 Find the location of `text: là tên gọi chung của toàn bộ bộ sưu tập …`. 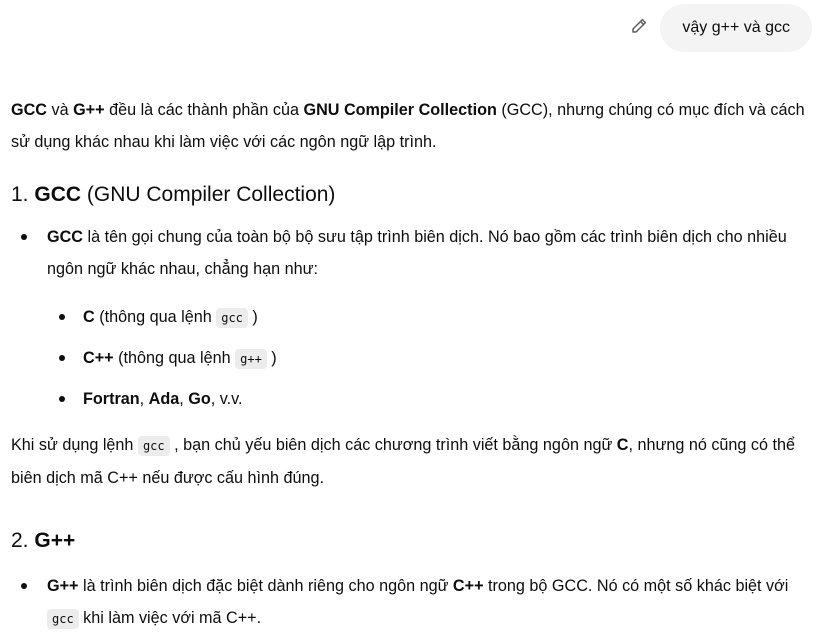

text: là tên gọi chung của toàn bộ bộ sưu tập … is located at coordinates (417, 253).